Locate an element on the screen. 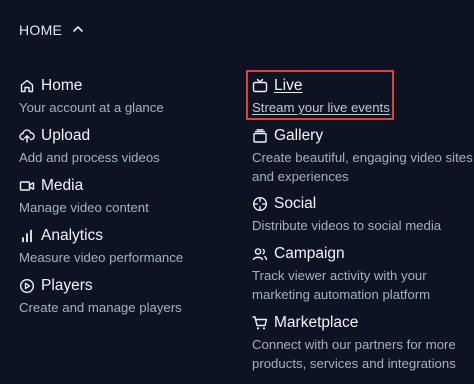 Image resolution: width=474 pixels, height=384 pixels. home-menu-toggle: HOME is located at coordinates (51, 30).